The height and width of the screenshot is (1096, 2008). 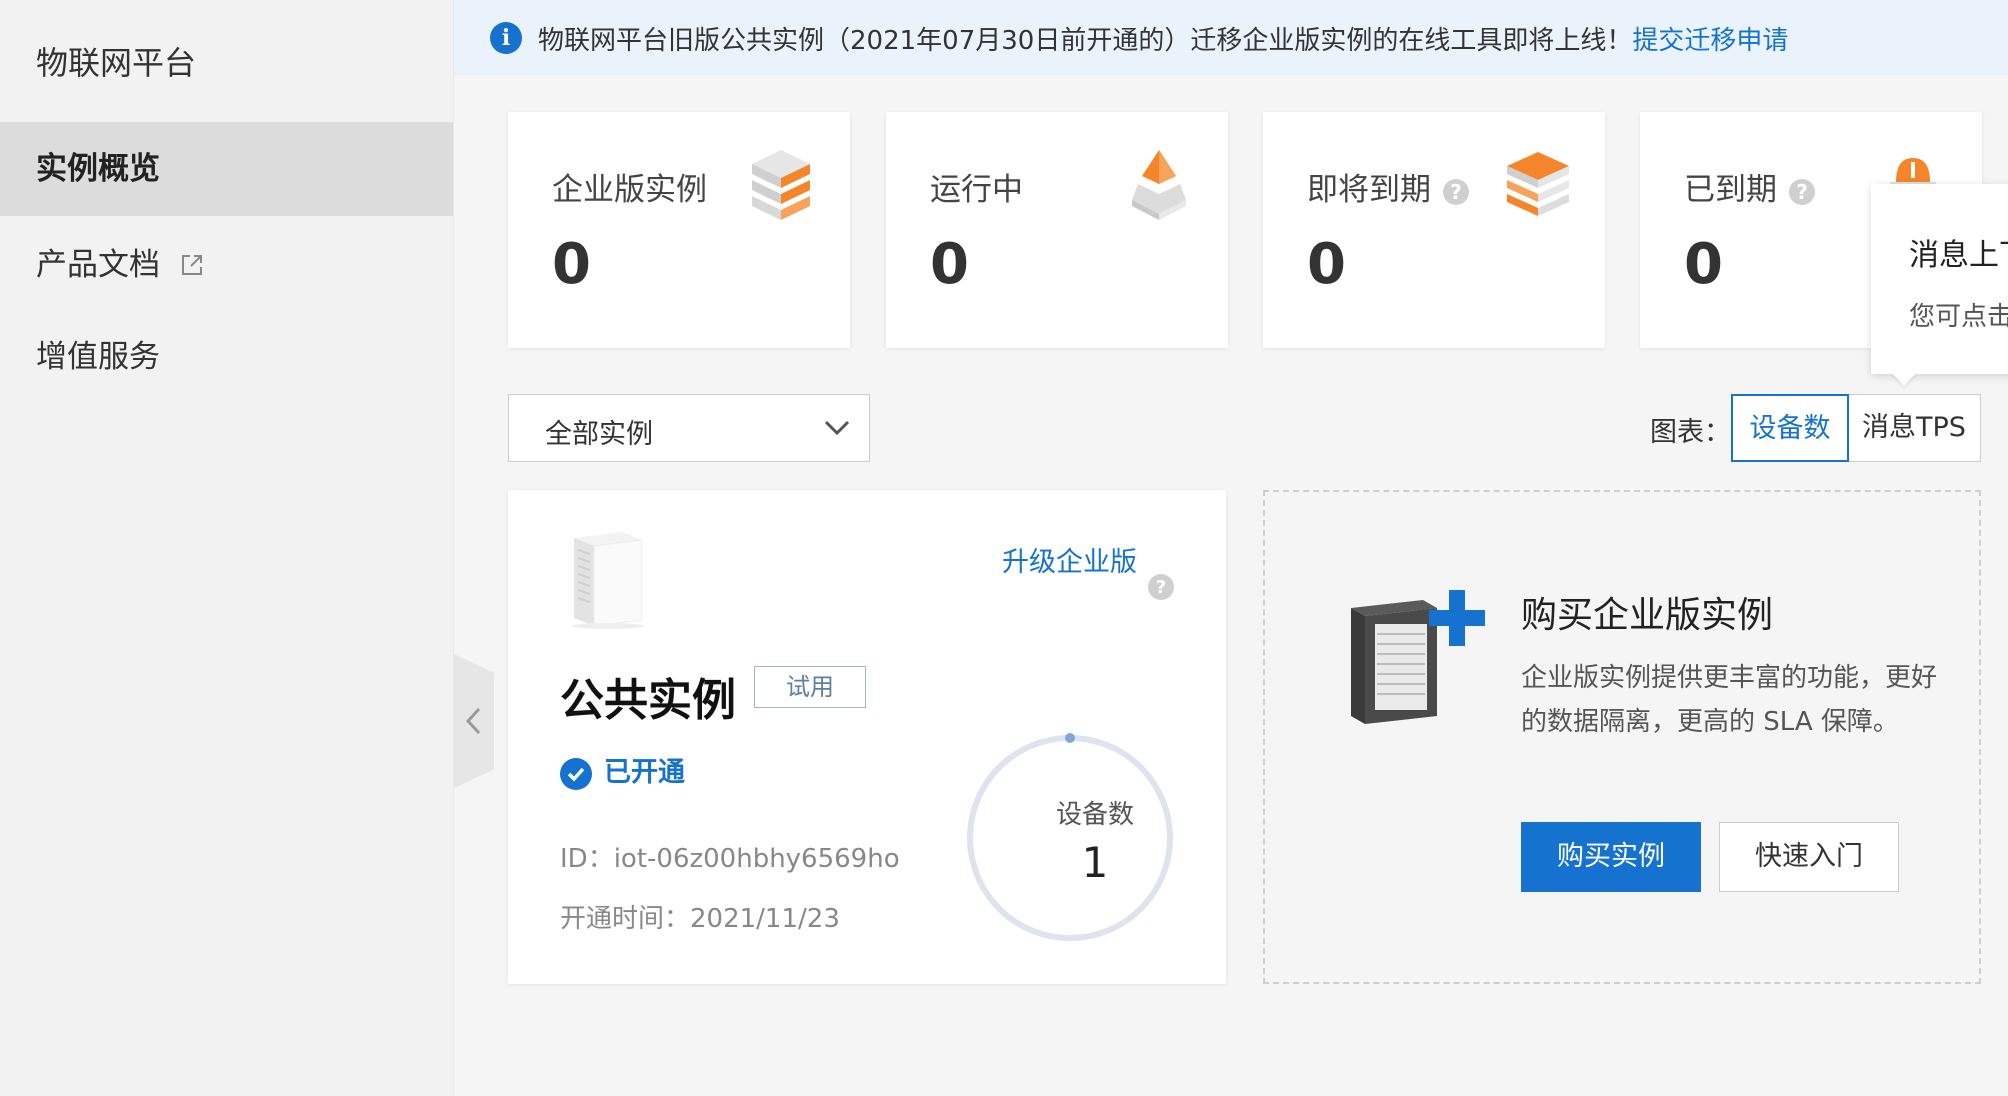 I want to click on info-icon: i, so click(x=506, y=38).